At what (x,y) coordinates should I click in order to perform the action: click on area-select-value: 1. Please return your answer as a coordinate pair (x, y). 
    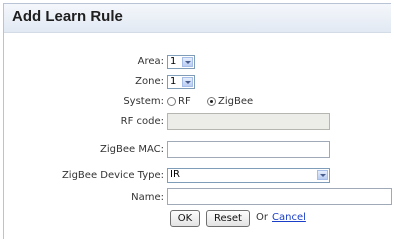
    Looking at the image, I should click on (173, 61).